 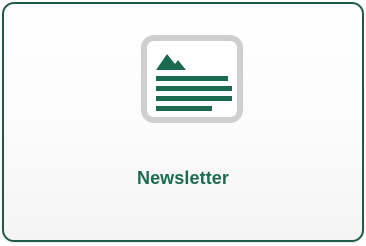 I want to click on card-label: Newsletter, so click(x=183, y=178).